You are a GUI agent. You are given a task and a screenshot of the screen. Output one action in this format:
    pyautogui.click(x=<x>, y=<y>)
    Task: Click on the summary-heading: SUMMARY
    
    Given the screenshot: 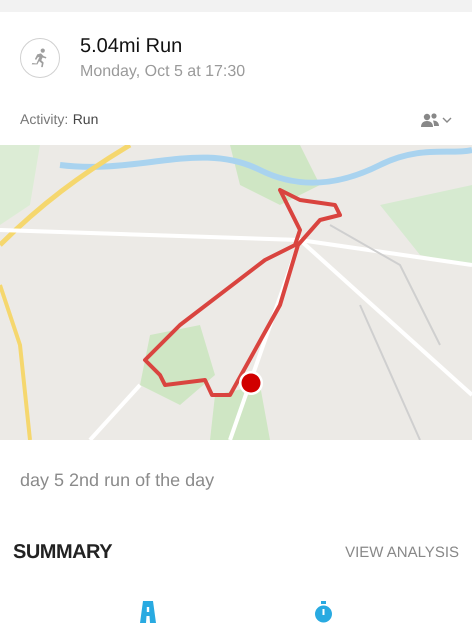 What is the action you would take?
    pyautogui.click(x=62, y=552)
    